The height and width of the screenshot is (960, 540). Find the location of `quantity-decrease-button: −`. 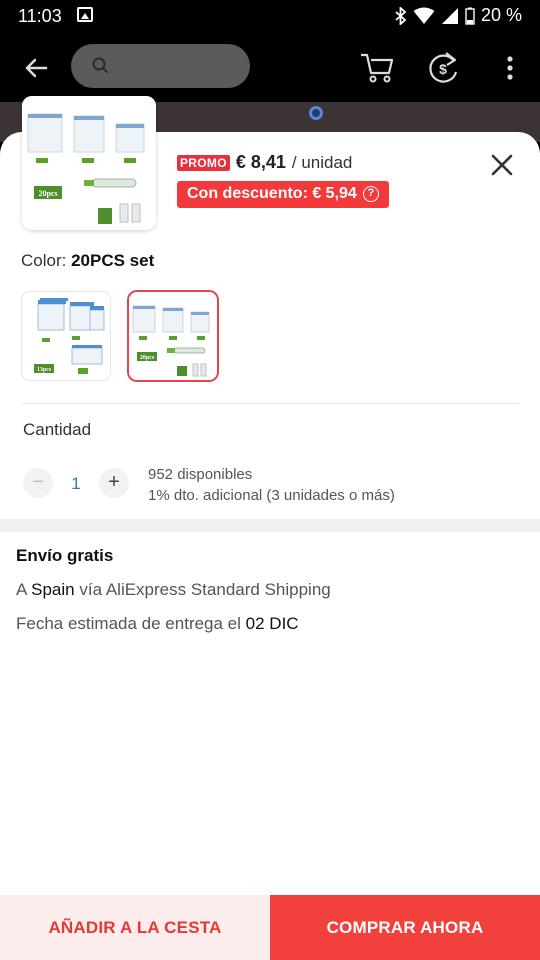

quantity-decrease-button: − is located at coordinates (38, 483).